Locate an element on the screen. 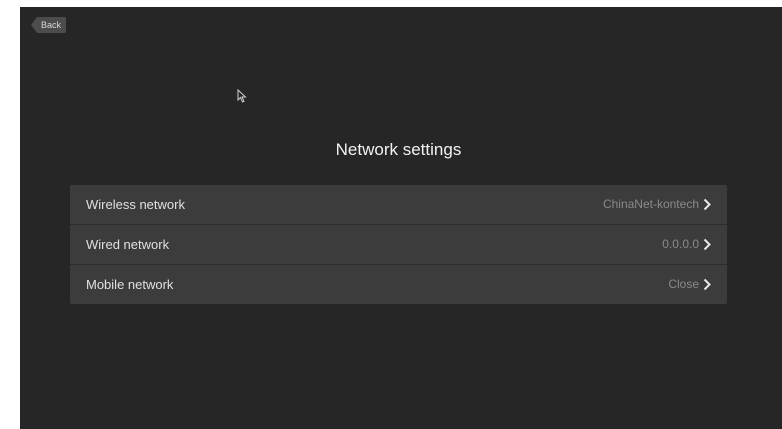 The width and height of the screenshot is (782, 429). mobile-network-value: Close is located at coordinates (683, 284).